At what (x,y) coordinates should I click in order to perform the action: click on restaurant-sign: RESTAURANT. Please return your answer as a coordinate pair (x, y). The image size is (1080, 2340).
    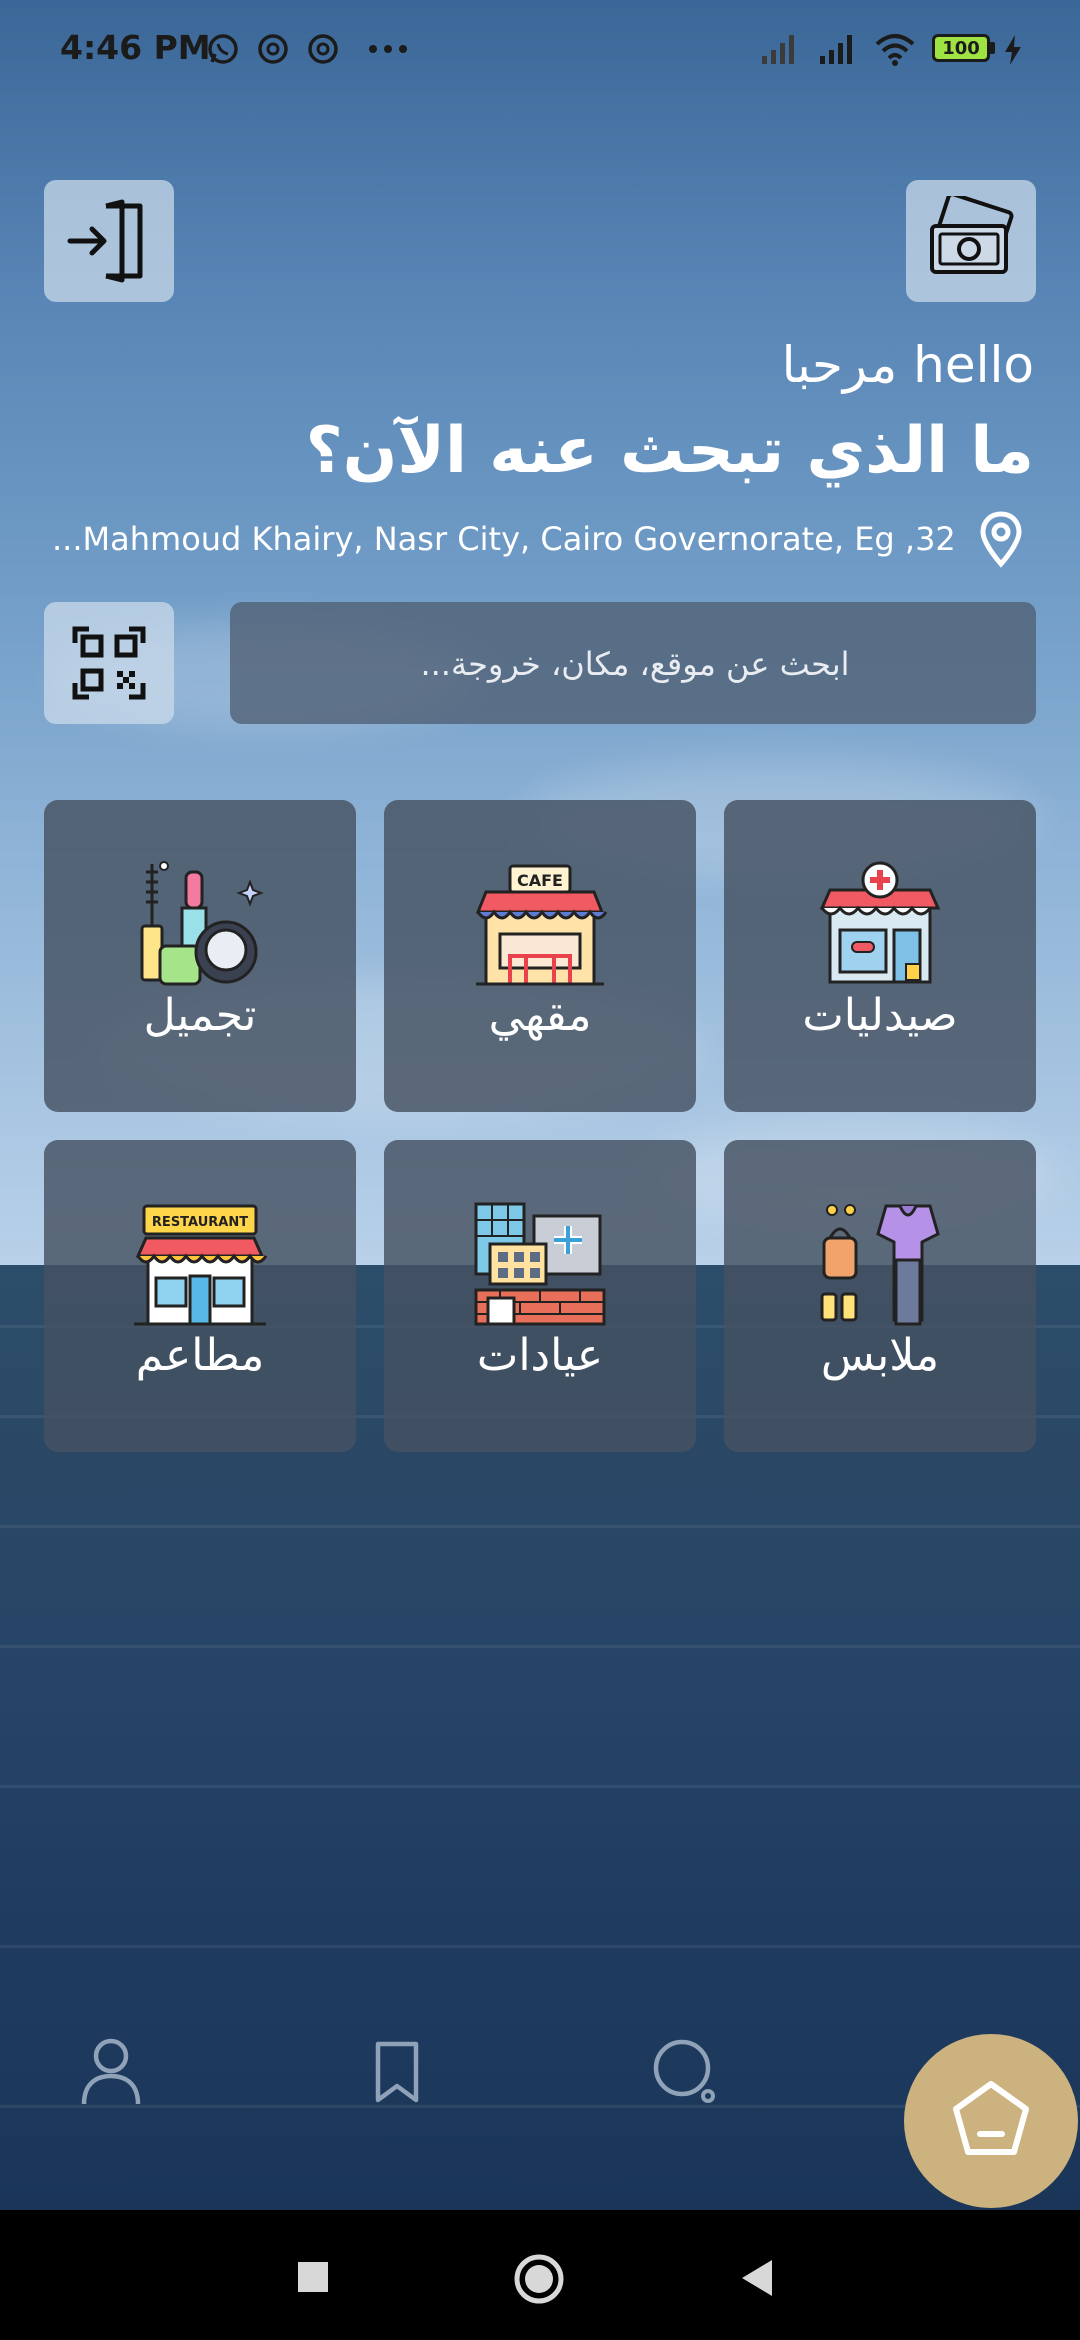
    Looking at the image, I should click on (200, 1222).